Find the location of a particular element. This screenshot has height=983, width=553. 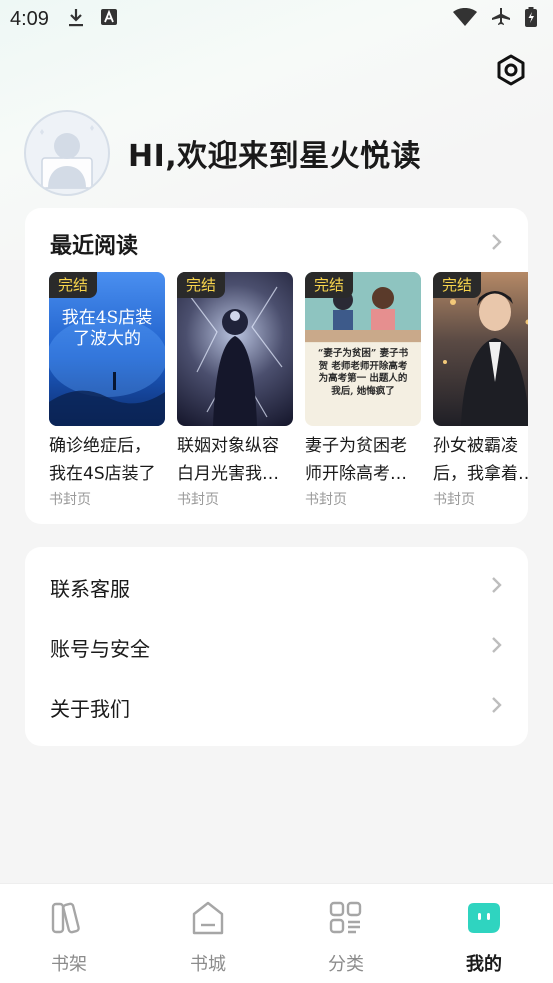

tab-mine: 我的 is located at coordinates (484, 937).